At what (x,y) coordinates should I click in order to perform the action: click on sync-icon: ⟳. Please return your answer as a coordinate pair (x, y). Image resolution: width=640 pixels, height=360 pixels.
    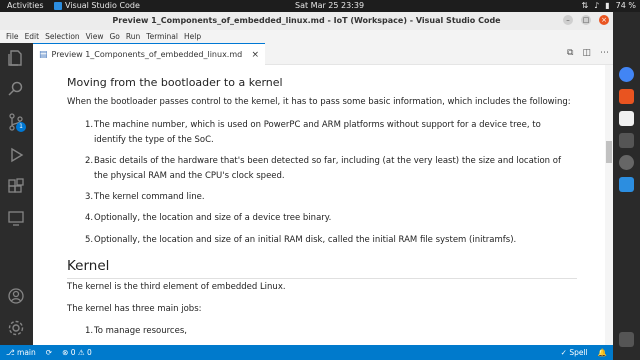
    Looking at the image, I should click on (49, 352).